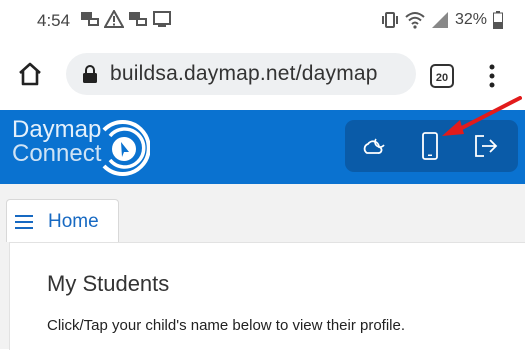 The image size is (525, 350). I want to click on wifi-icon, so click(415, 20).